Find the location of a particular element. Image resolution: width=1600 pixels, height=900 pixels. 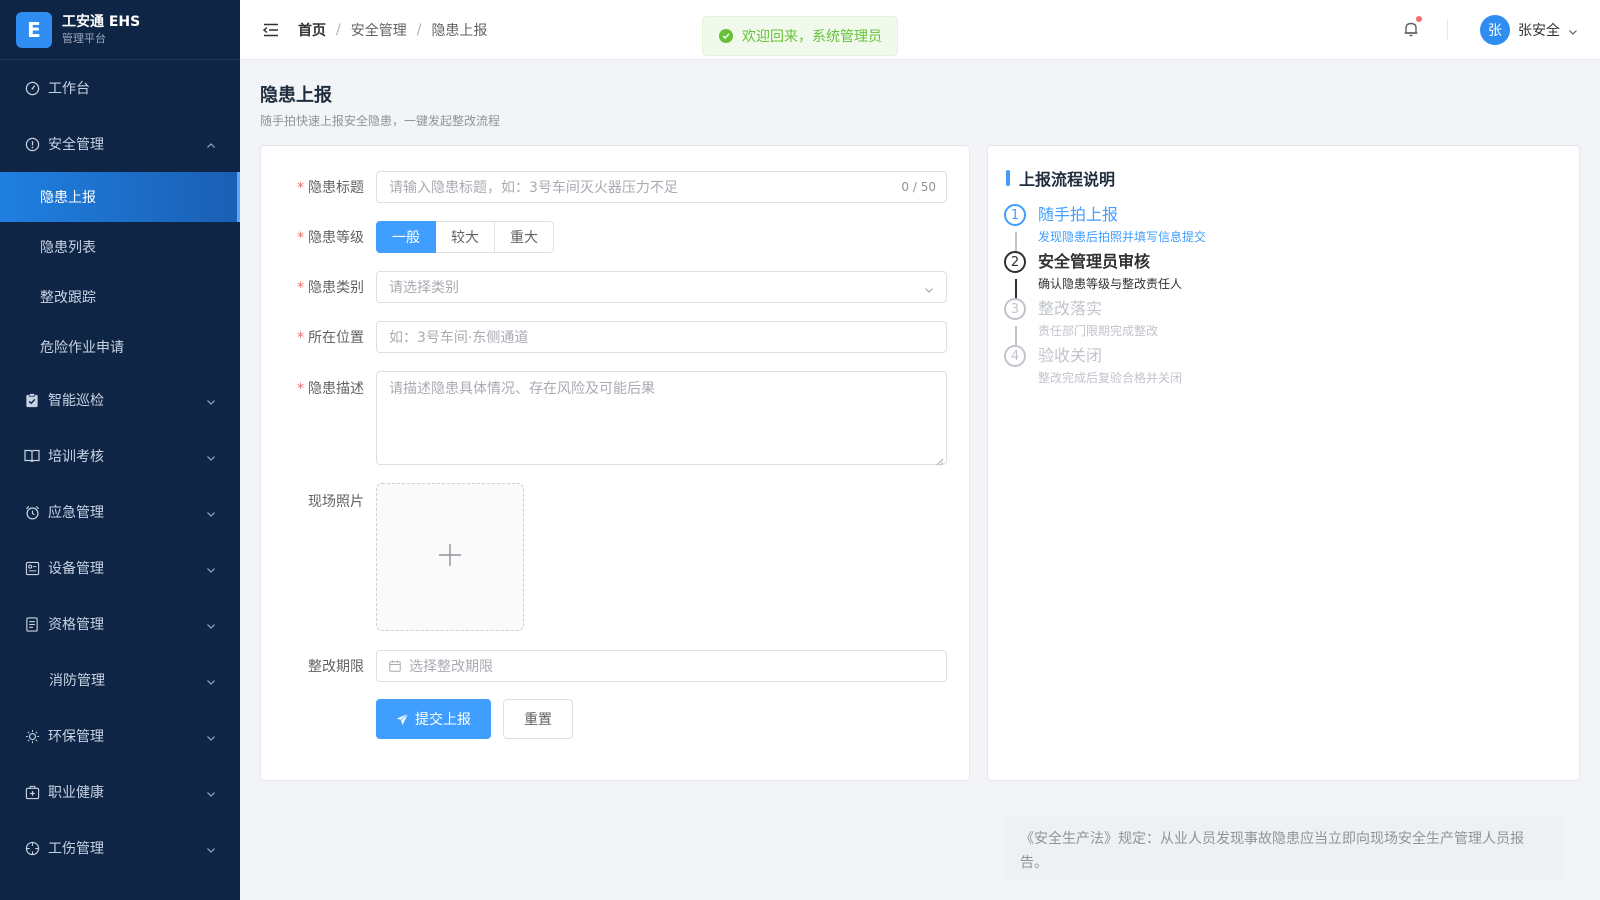

sidebar-item-emergency: 应急管理 is located at coordinates (120, 512).